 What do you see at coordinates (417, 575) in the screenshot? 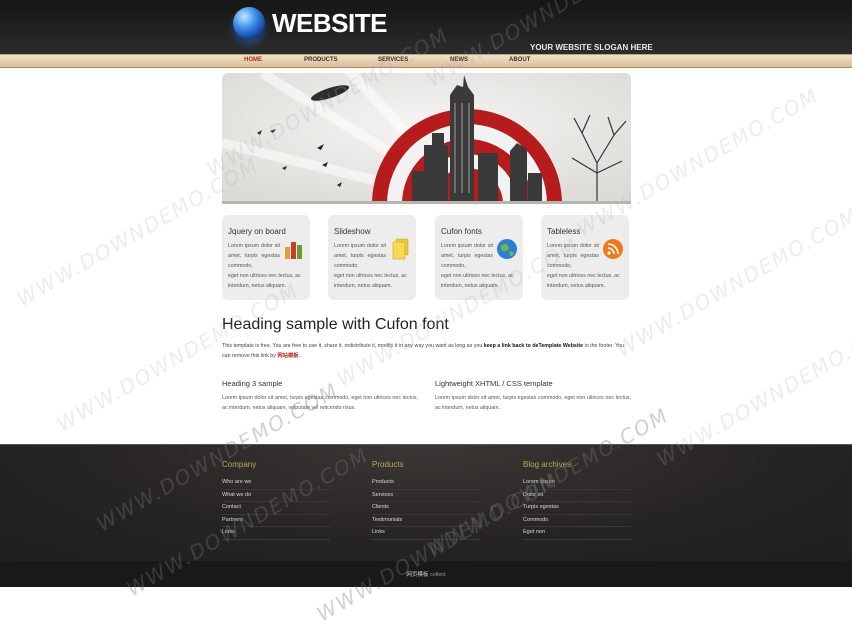
I see `copyright-link: 网页模板` at bounding box center [417, 575].